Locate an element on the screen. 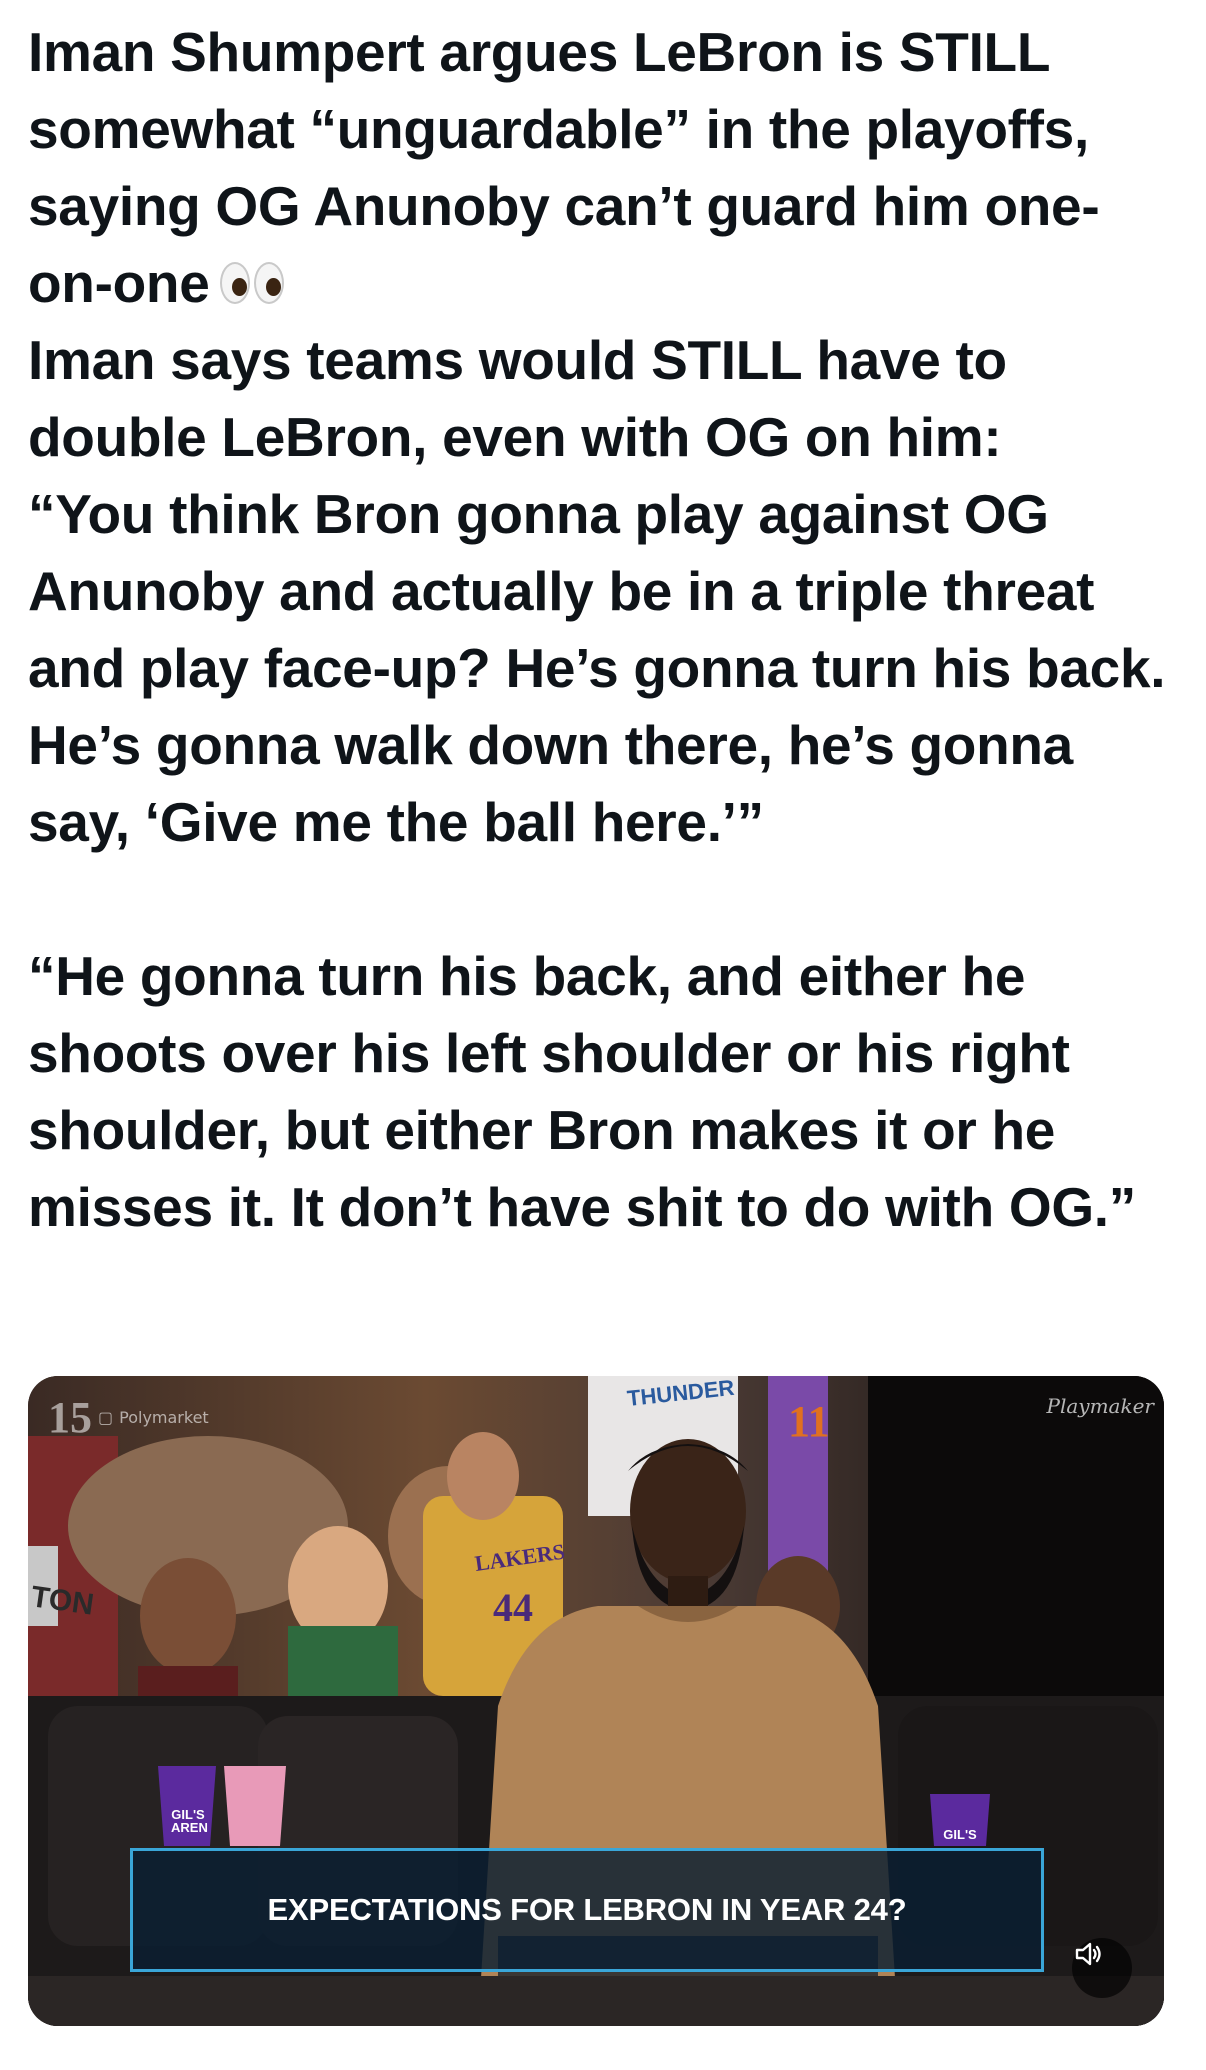 The height and width of the screenshot is (2070, 1206). video-banner-text: EXPECTATIONS FOR LEBRON IN YEAR 24? is located at coordinates (587, 1909).